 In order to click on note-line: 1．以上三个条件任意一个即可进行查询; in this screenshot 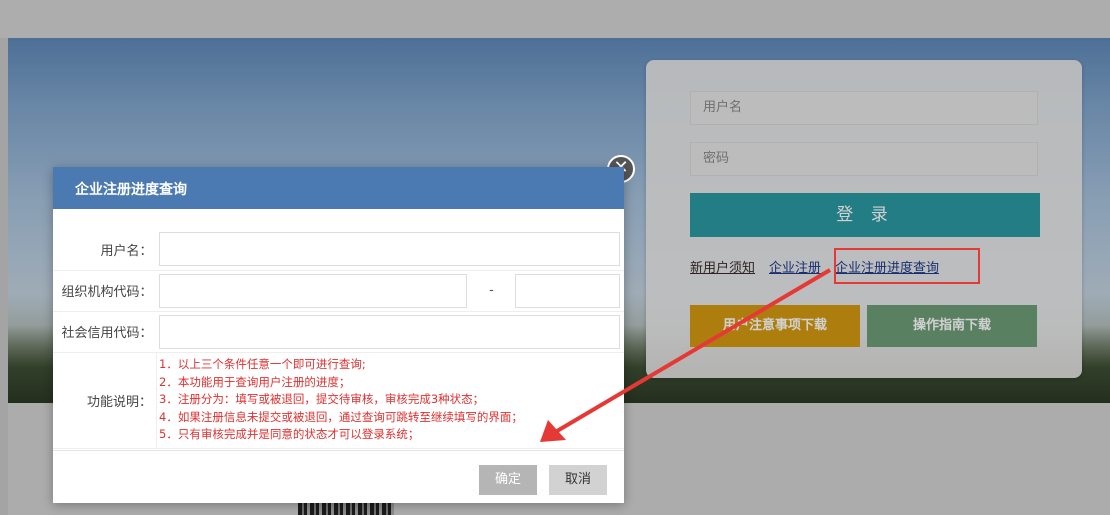, I will do `click(262, 364)`.